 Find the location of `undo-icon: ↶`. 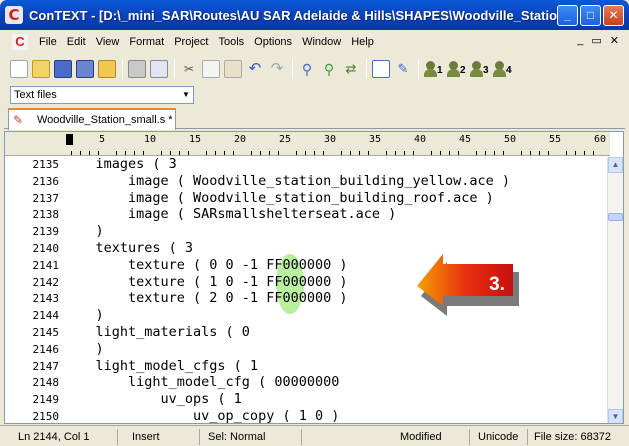

undo-icon: ↶ is located at coordinates (255, 69).